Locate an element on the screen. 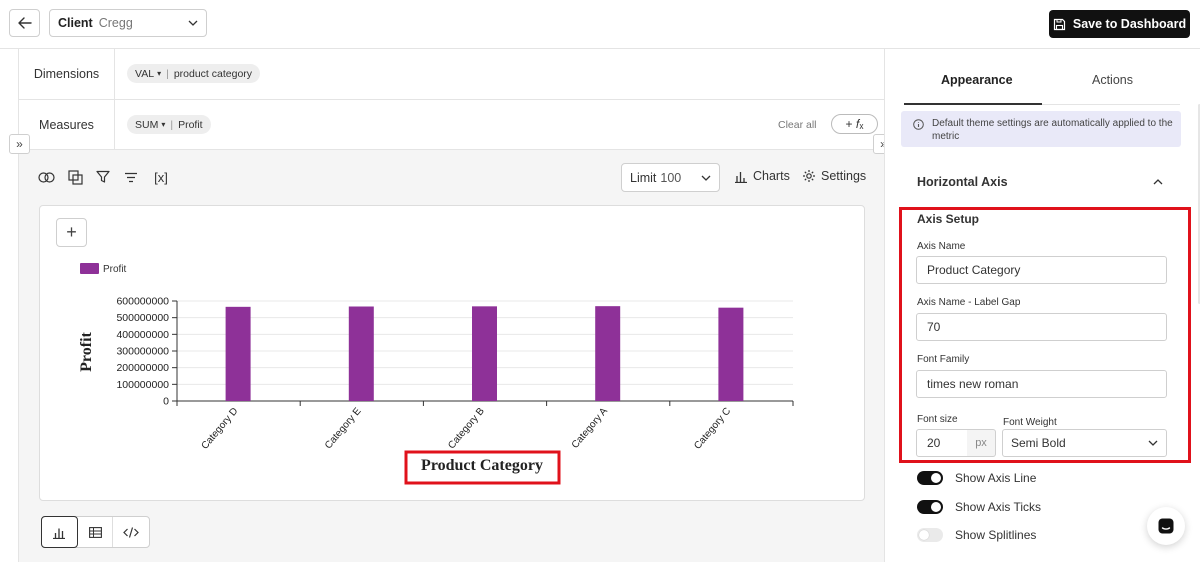 The image size is (1200, 562). dimension-agg: VAL is located at coordinates (145, 73).